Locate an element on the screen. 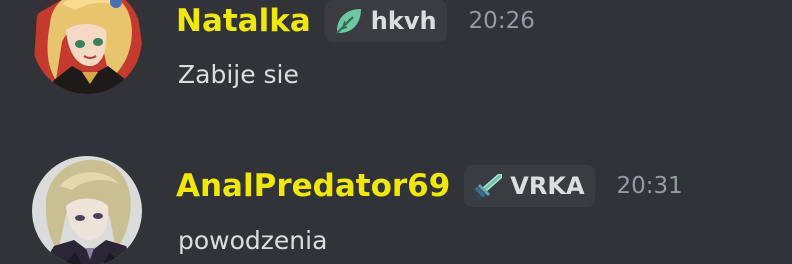 This screenshot has width=792, height=264. clan-tag-label: VRKA is located at coordinates (547, 186).